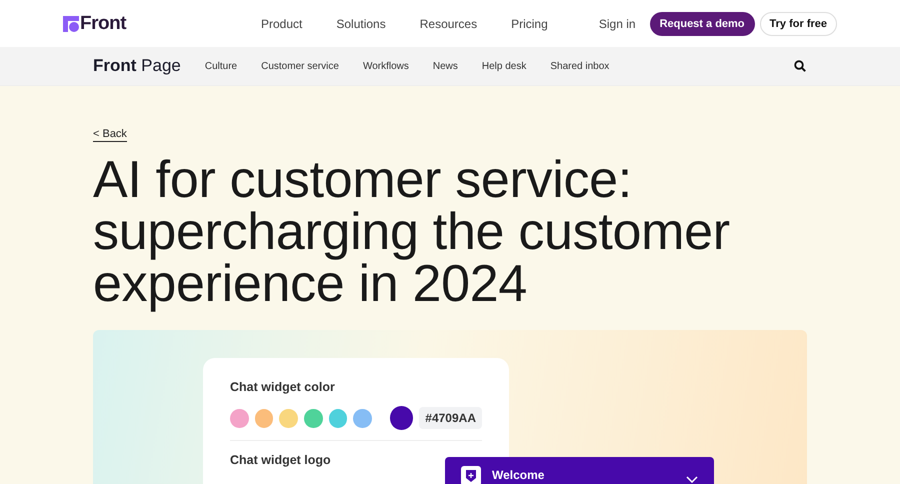  I want to click on front-page-logo: Front Page, so click(137, 66).